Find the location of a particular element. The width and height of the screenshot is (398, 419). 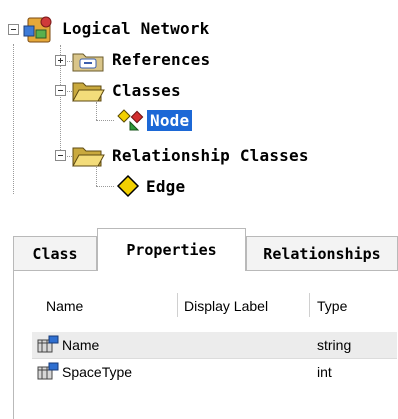

tree-node-classes: Classes is located at coordinates (146, 90).